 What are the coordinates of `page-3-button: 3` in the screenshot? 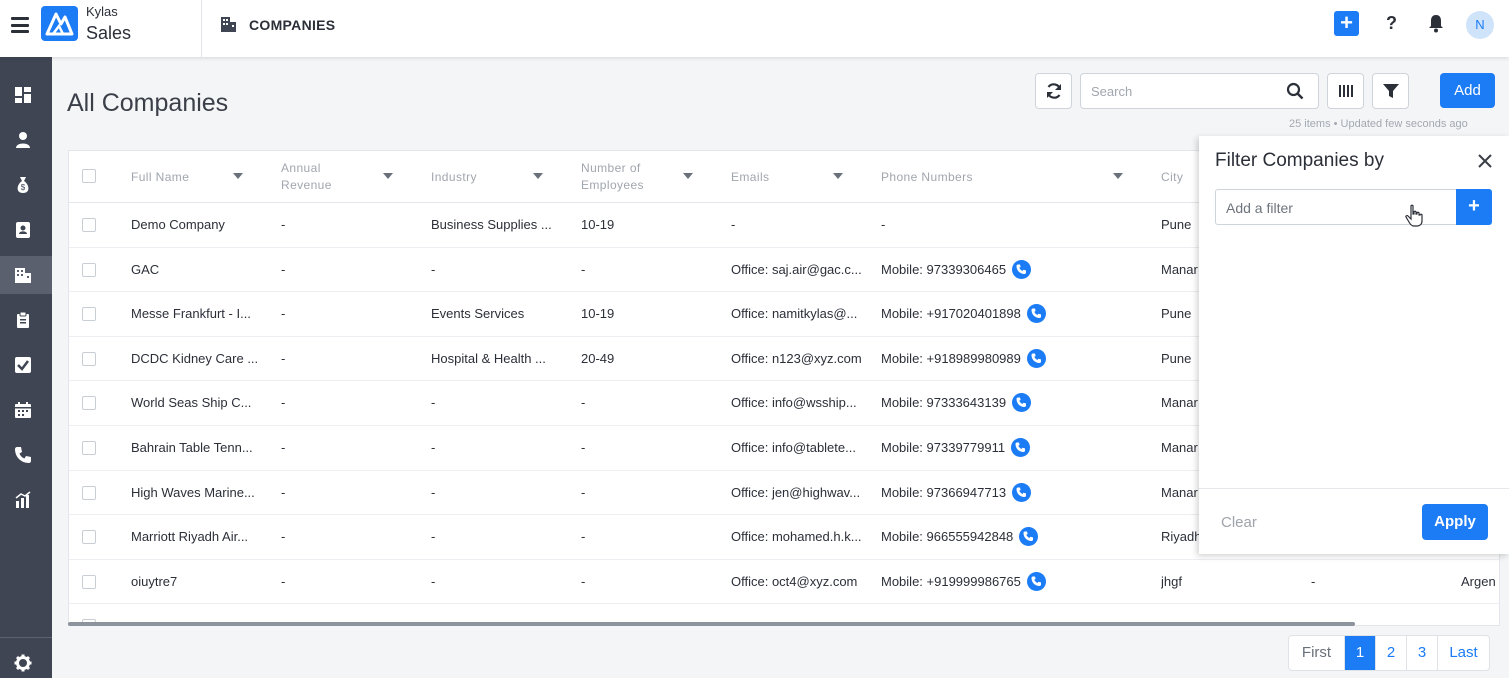 It's located at (1422, 653).